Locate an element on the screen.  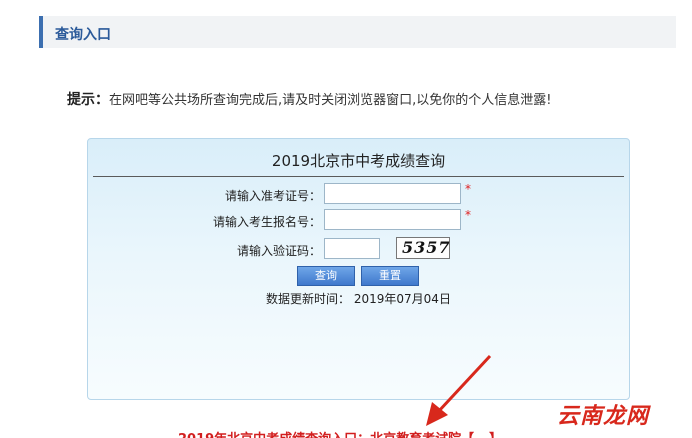
exam-number-label: 请输入准考证号： is located at coordinates (272, 196).